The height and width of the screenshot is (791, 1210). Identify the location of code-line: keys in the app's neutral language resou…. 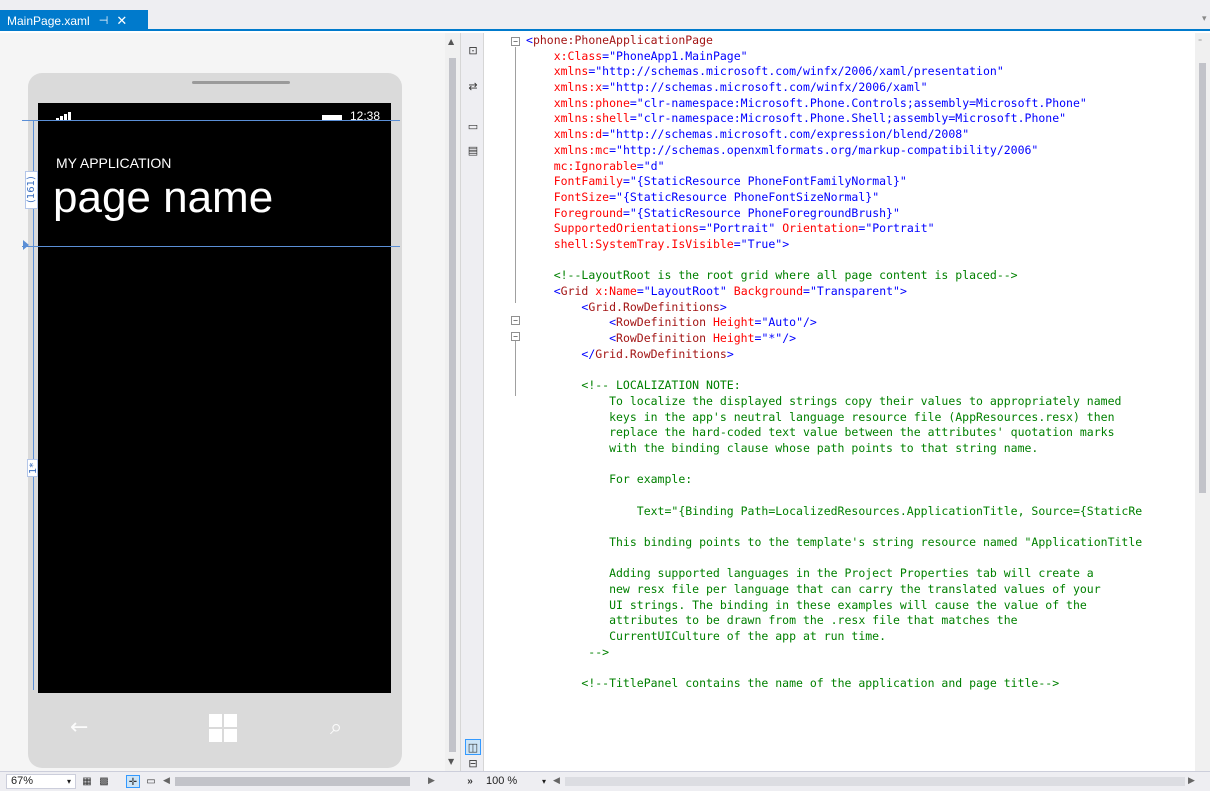
(834, 418).